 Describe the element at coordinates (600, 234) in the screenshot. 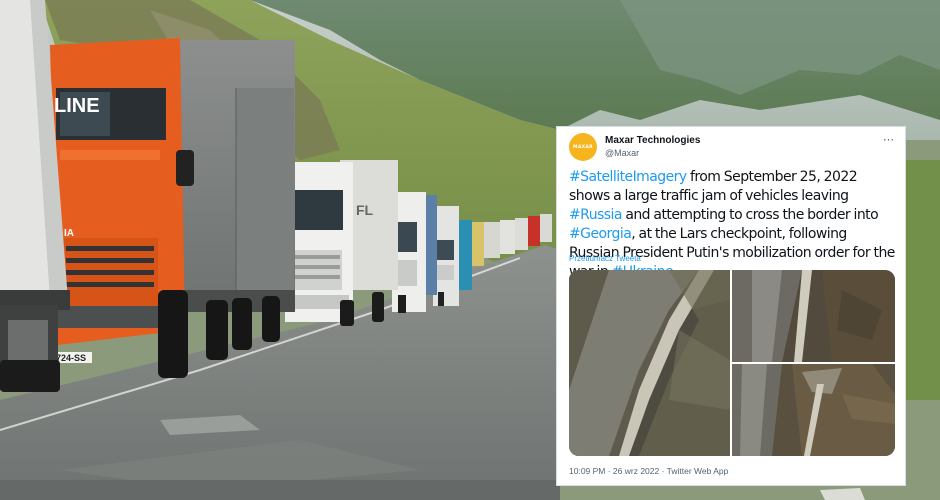

I see `hashtag-georgia: #Georgia` at that location.